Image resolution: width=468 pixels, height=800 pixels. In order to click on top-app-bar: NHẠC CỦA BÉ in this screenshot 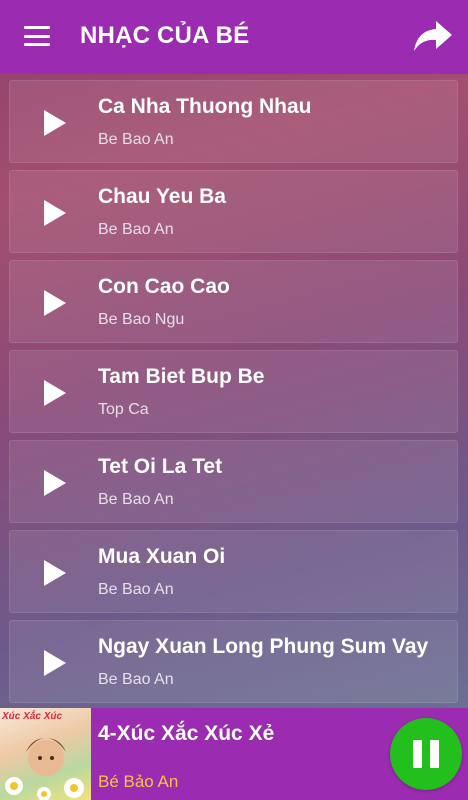, I will do `click(234, 37)`.